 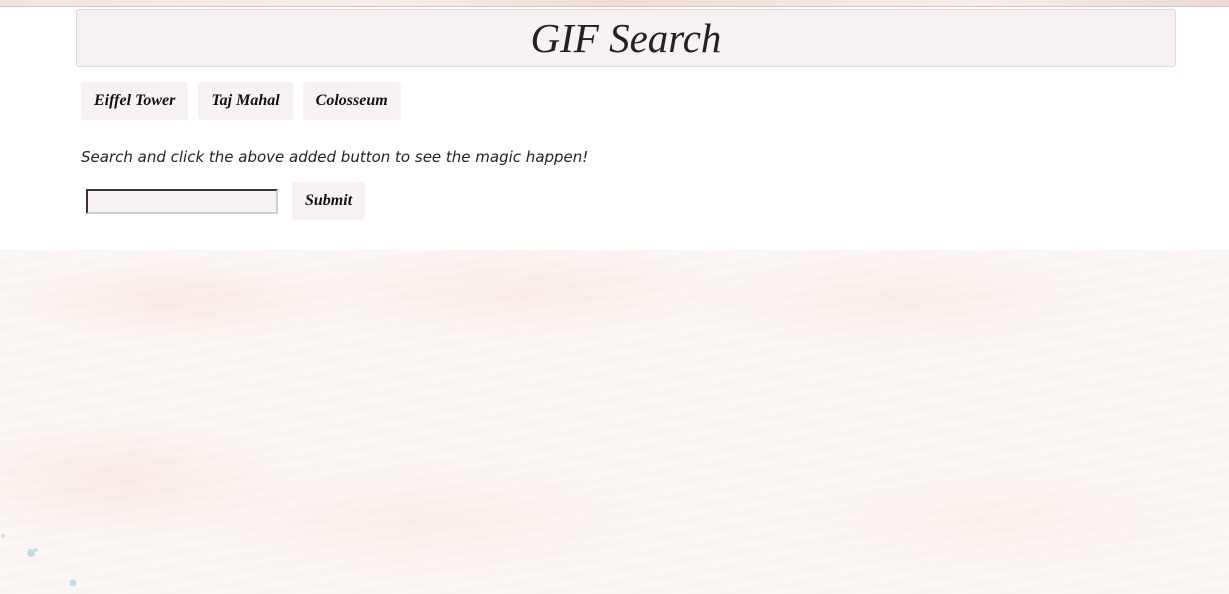 I want to click on page-title: GIF Search, so click(x=626, y=38).